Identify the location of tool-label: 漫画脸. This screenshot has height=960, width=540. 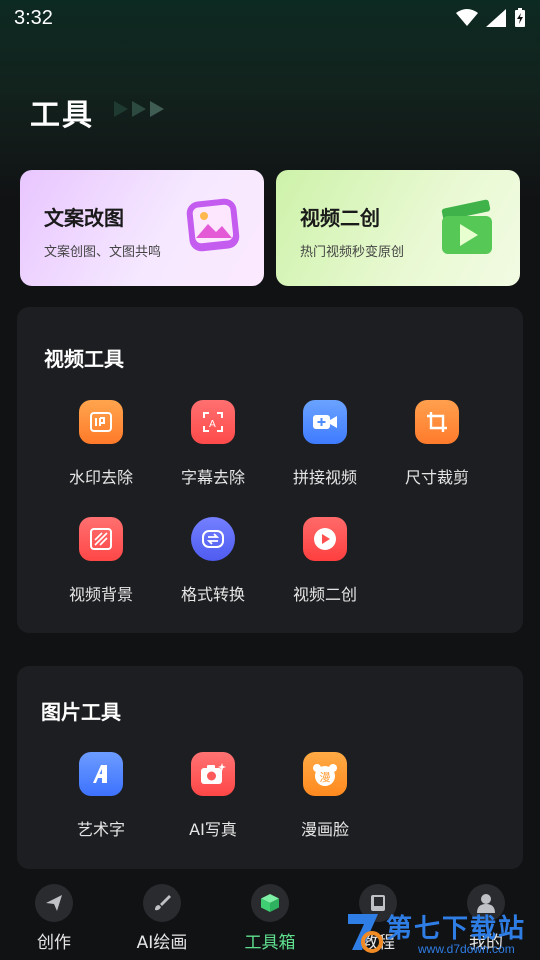
(324, 829).